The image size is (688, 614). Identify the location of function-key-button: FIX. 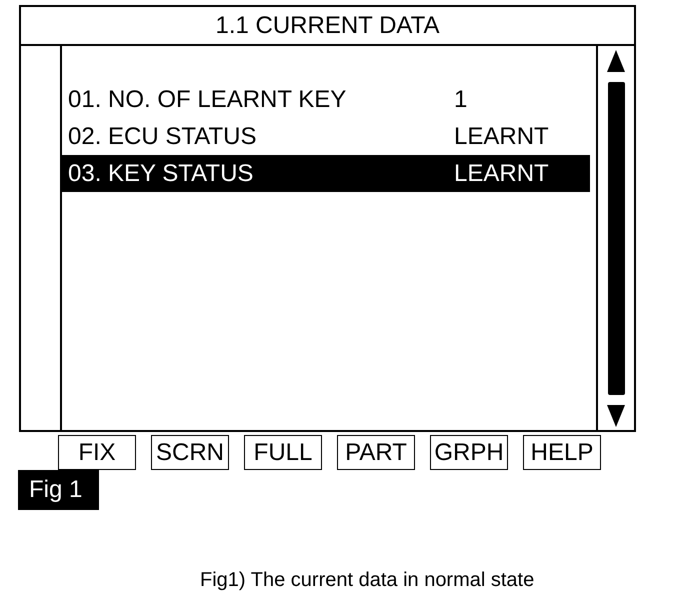
(97, 452).